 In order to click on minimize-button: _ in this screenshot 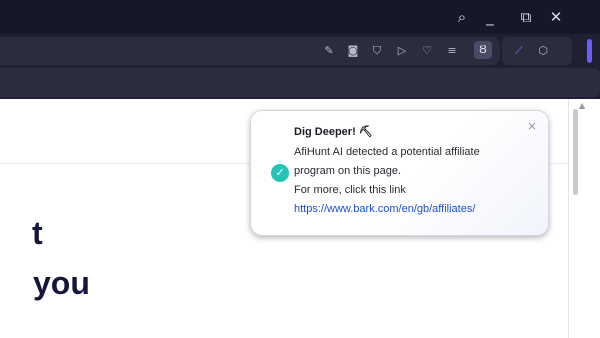, I will do `click(490, 17)`.